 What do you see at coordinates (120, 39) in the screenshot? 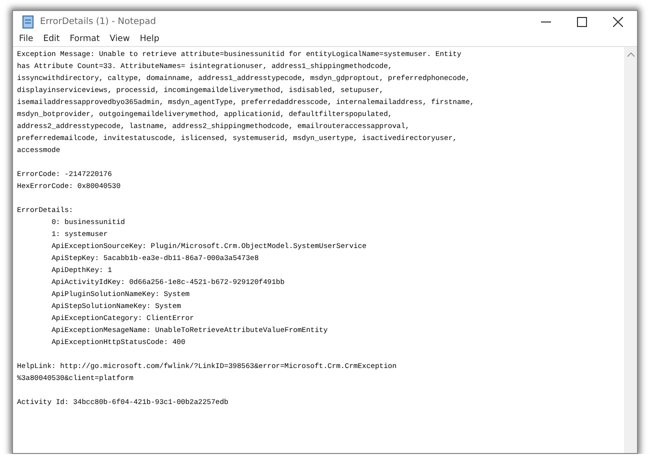
I see `menu-item: View` at bounding box center [120, 39].